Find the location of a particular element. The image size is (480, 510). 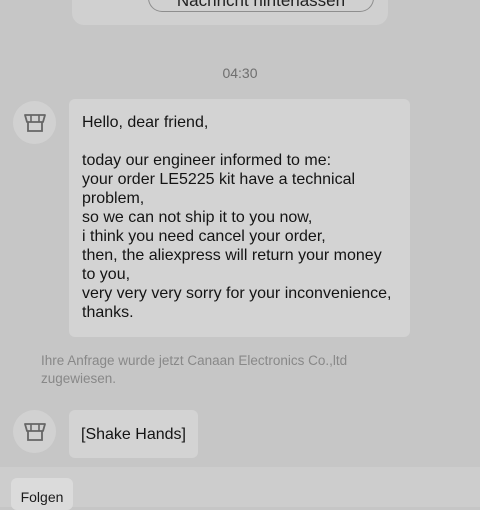

message-line: problem, is located at coordinates (113, 198).